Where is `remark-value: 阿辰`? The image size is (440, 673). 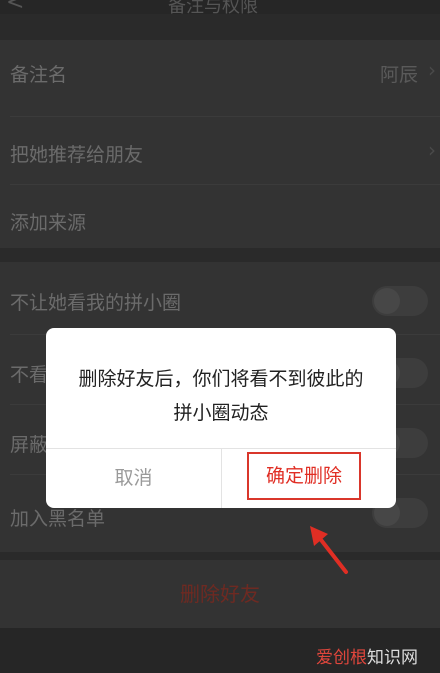 remark-value: 阿辰 is located at coordinates (398, 75).